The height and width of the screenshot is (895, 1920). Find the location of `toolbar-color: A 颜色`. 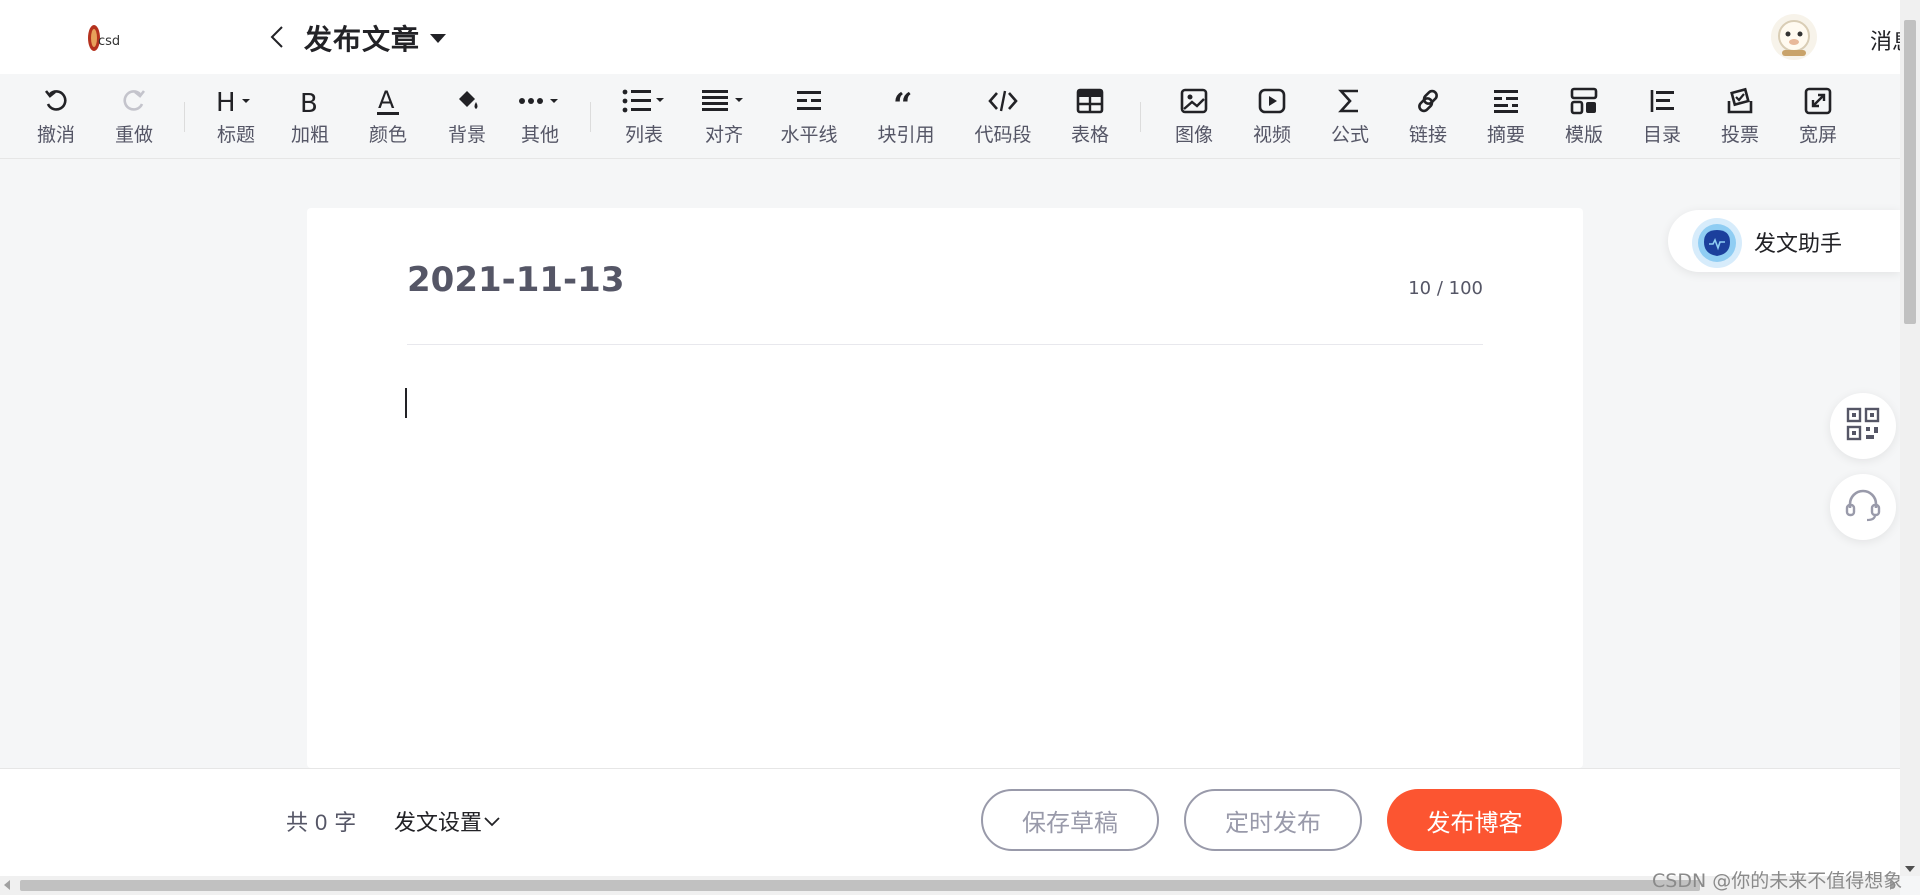

toolbar-color: A 颜色 is located at coordinates (388, 119).